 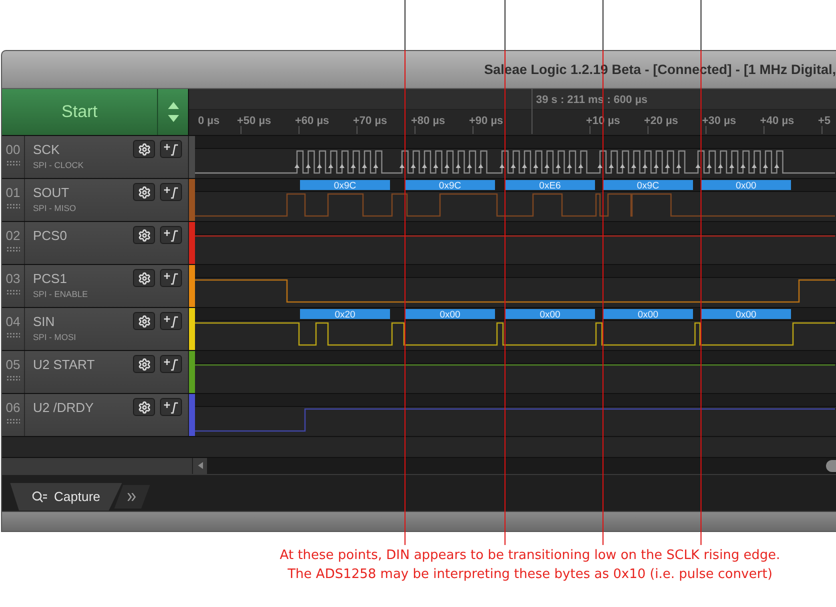 I want to click on decoded-byte: 0x20, so click(x=345, y=314).